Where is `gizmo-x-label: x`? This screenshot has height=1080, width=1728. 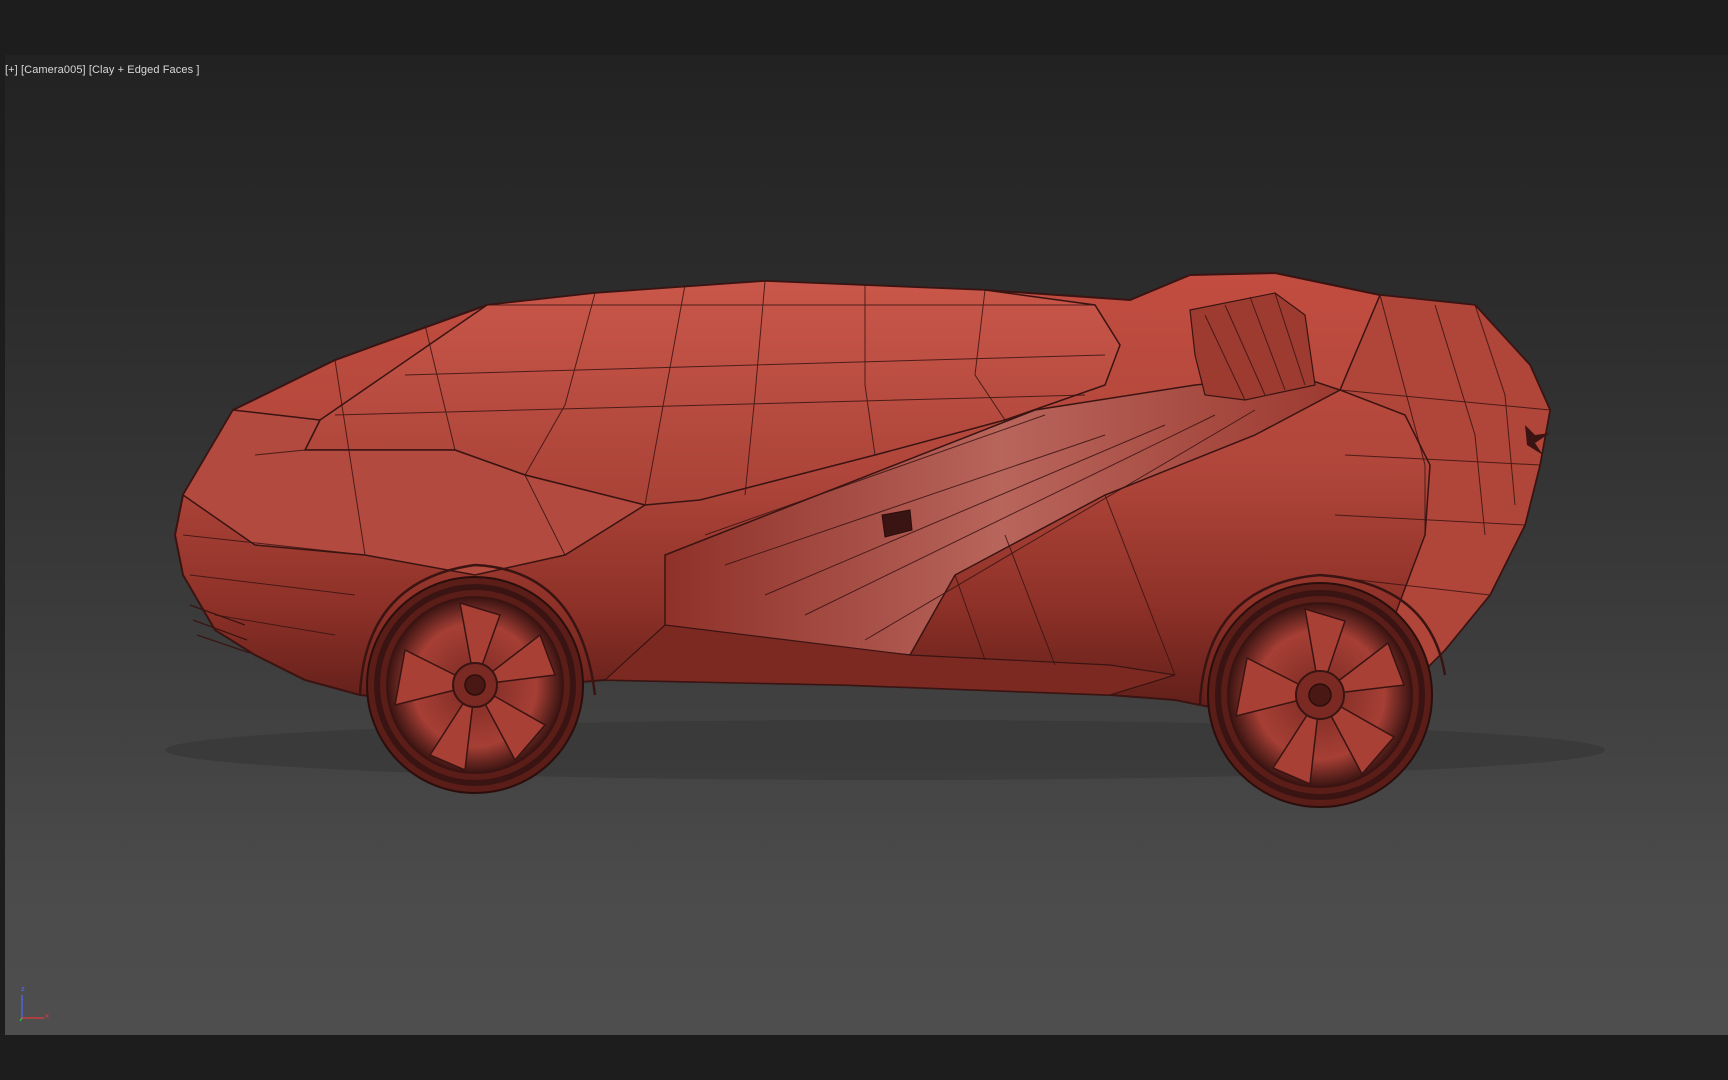 gizmo-x-label: x is located at coordinates (47, 1016).